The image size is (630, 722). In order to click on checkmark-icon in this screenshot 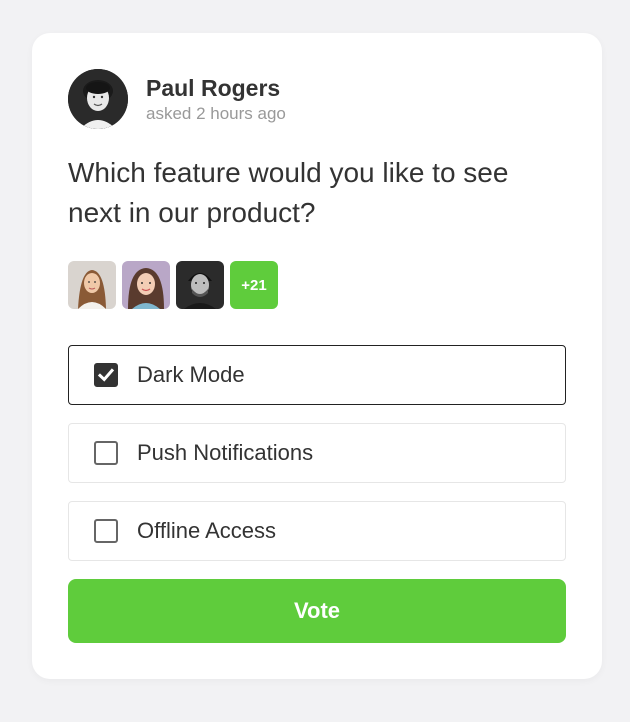, I will do `click(106, 375)`.